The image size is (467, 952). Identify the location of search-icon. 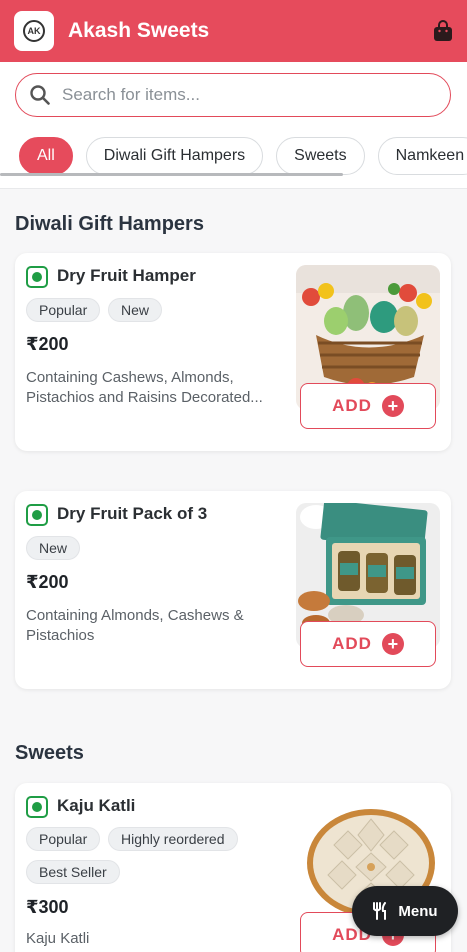
(40, 95).